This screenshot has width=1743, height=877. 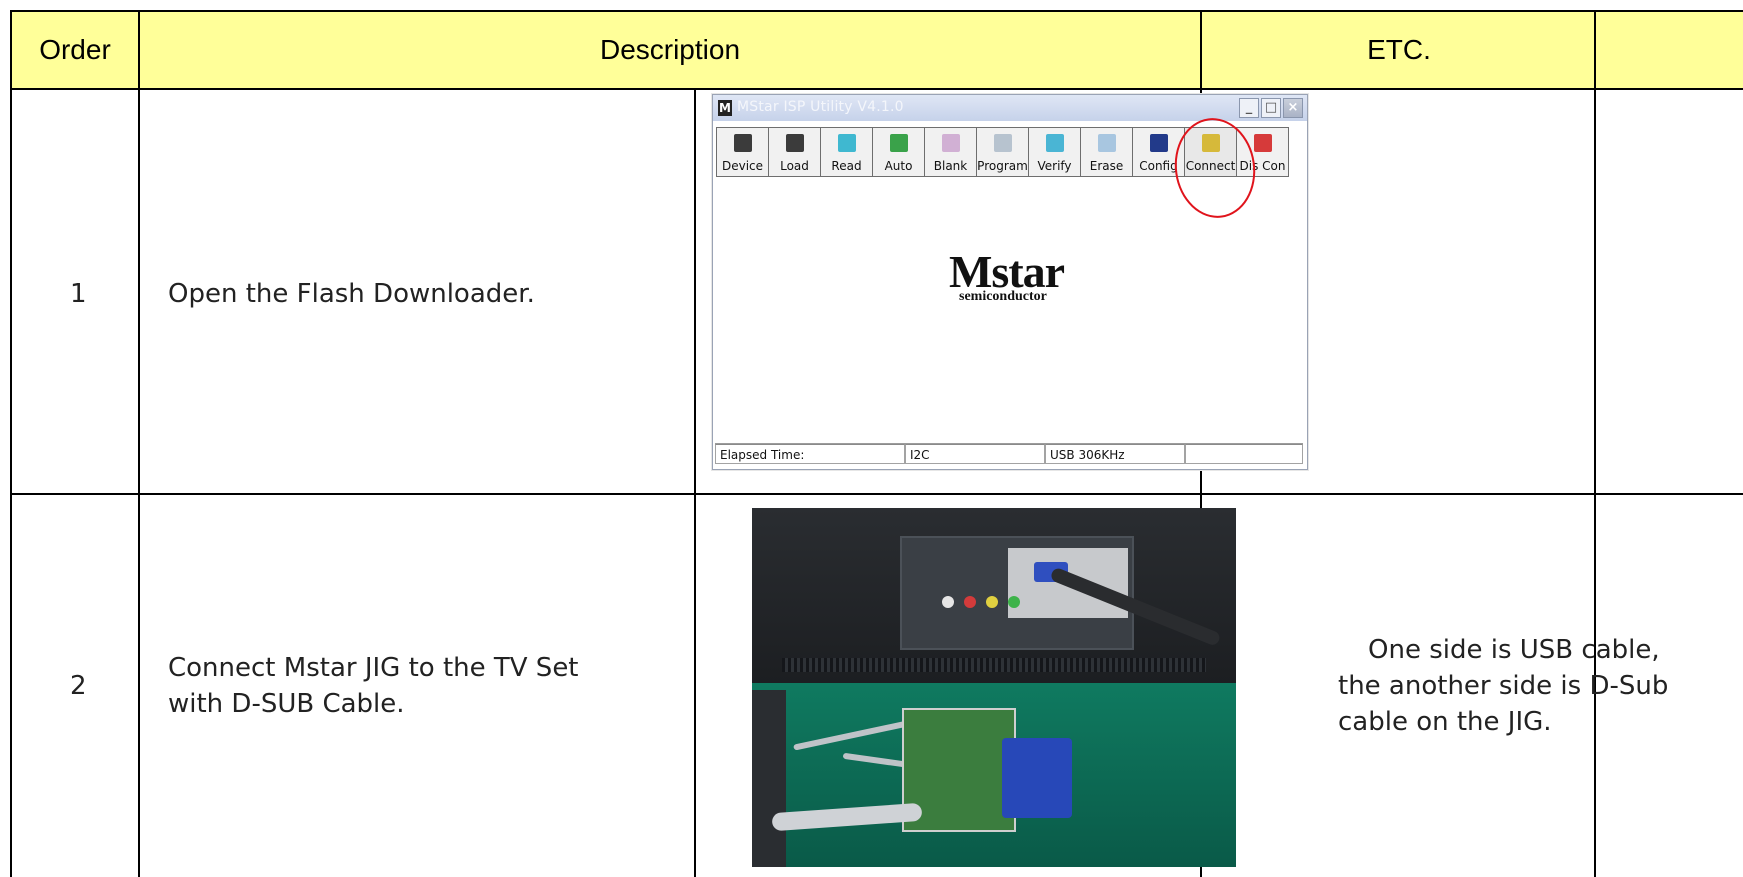 I want to click on d-sub-connector, so click(x=1037, y=778).